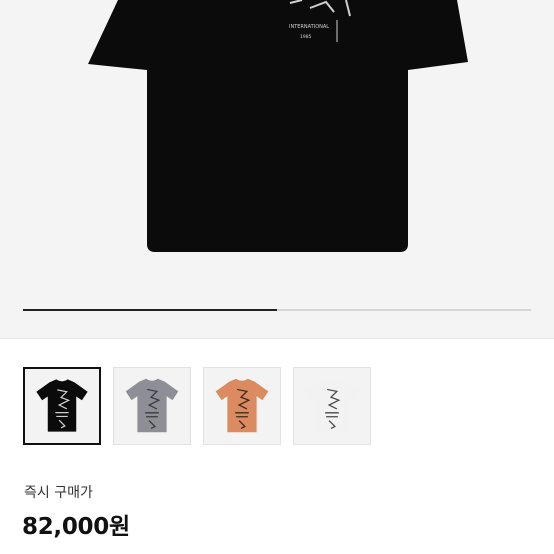  Describe the element at coordinates (277, 338) in the screenshot. I see `divider` at that location.